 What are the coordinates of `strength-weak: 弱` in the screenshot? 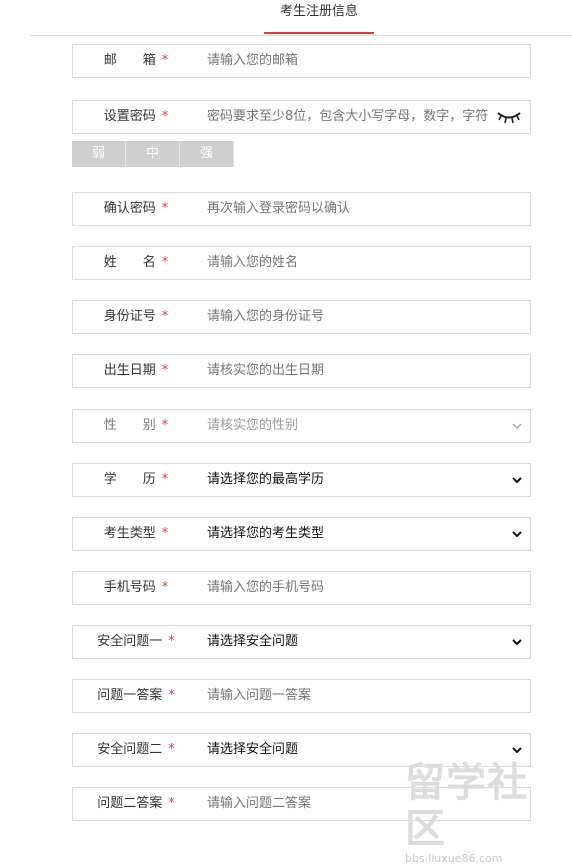 It's located at (99, 154).